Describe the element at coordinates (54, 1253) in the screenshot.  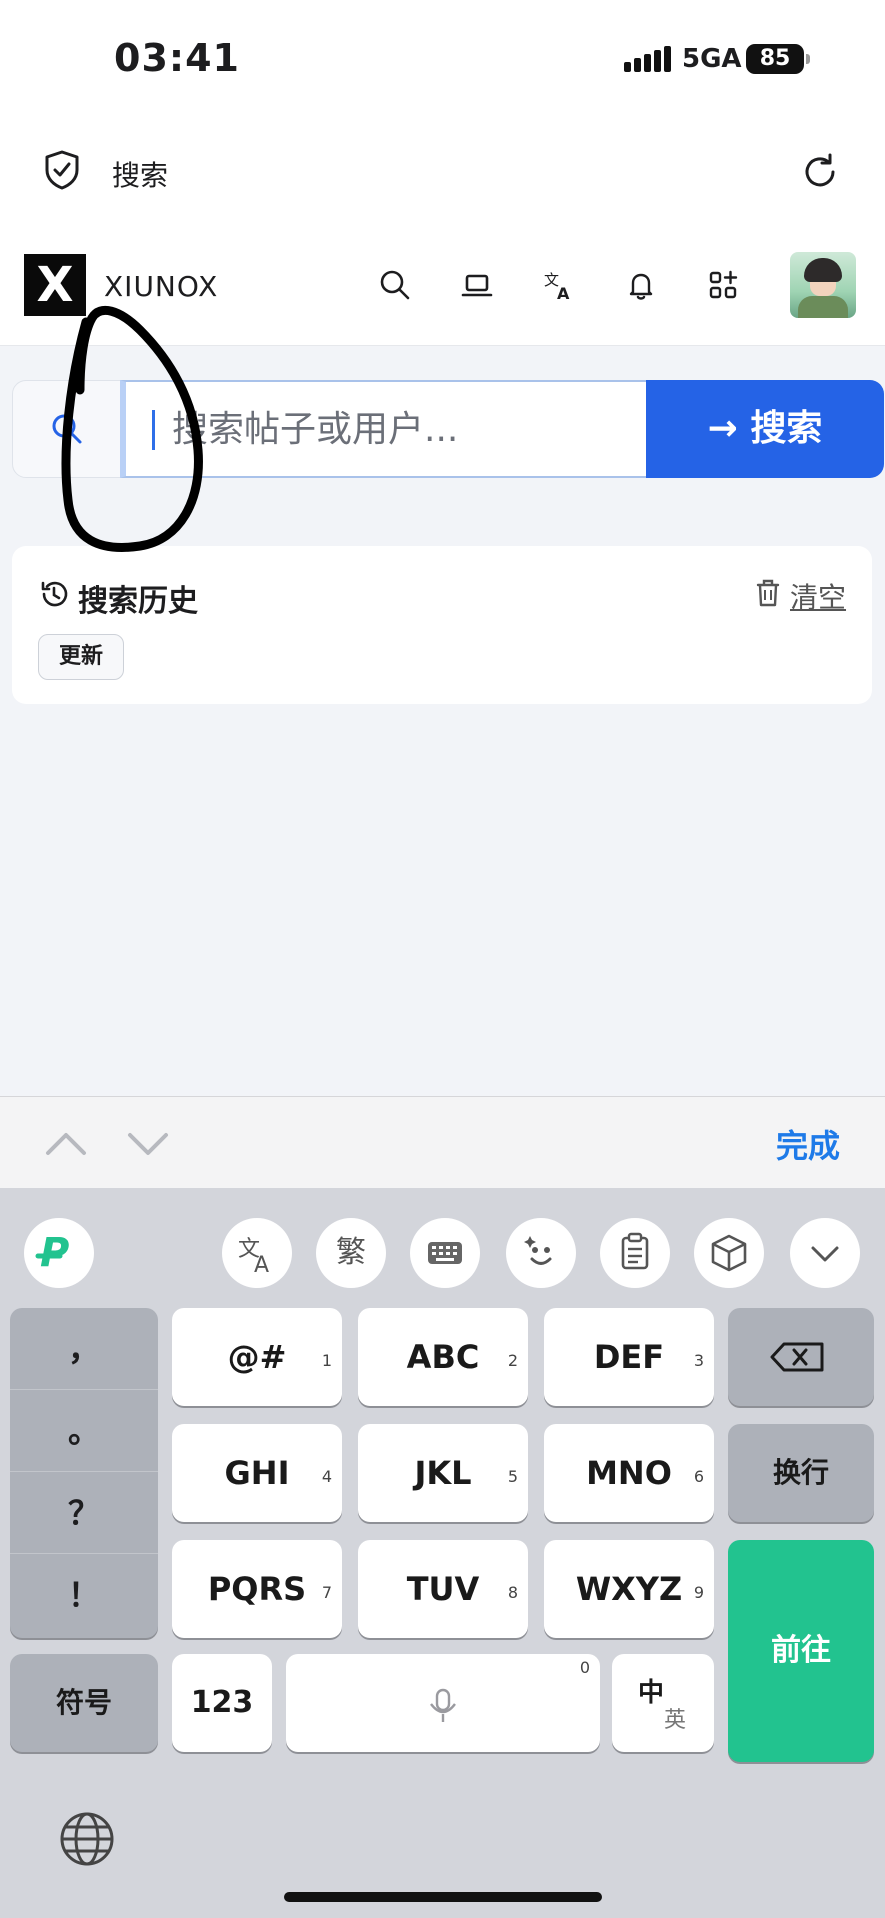
I see `svg-text: P` at that location.